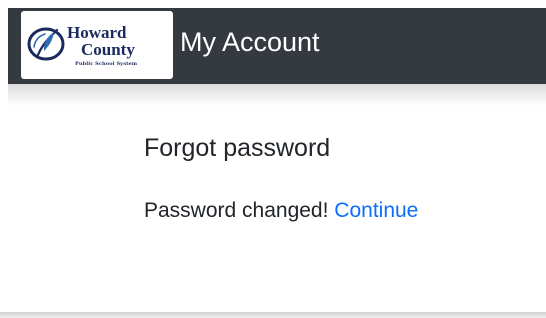 This screenshot has width=546, height=318. I want to click on logo-word-county: County, so click(108, 49).